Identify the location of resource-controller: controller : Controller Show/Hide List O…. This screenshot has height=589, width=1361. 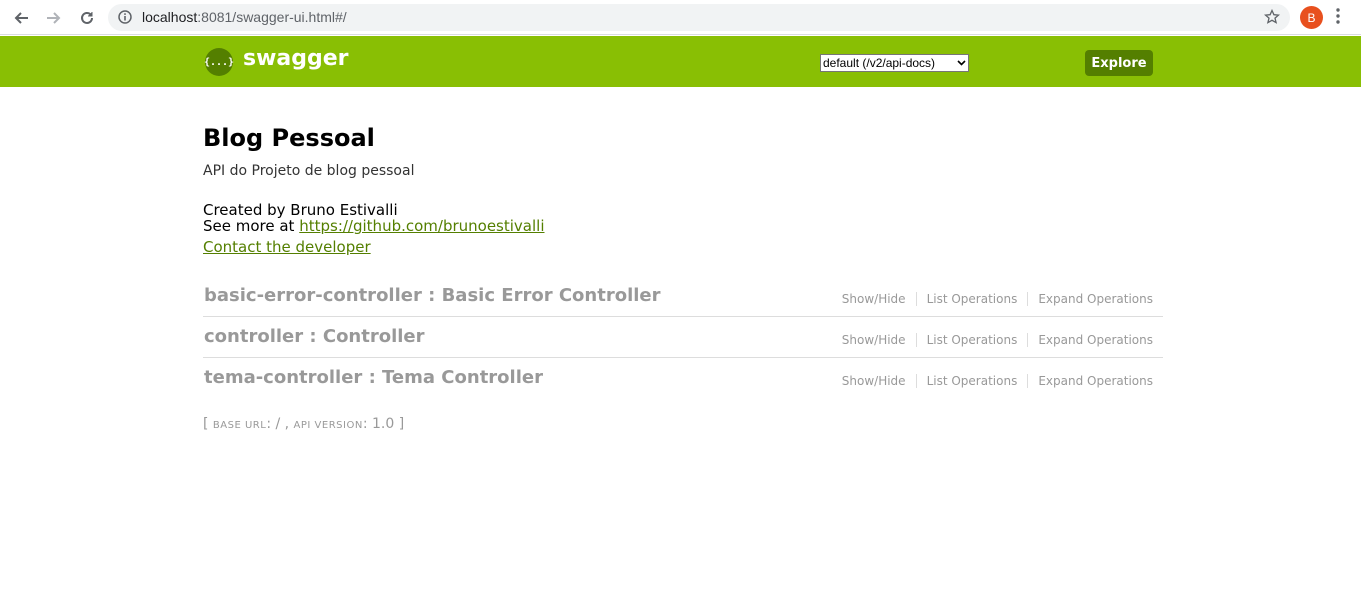
(683, 337).